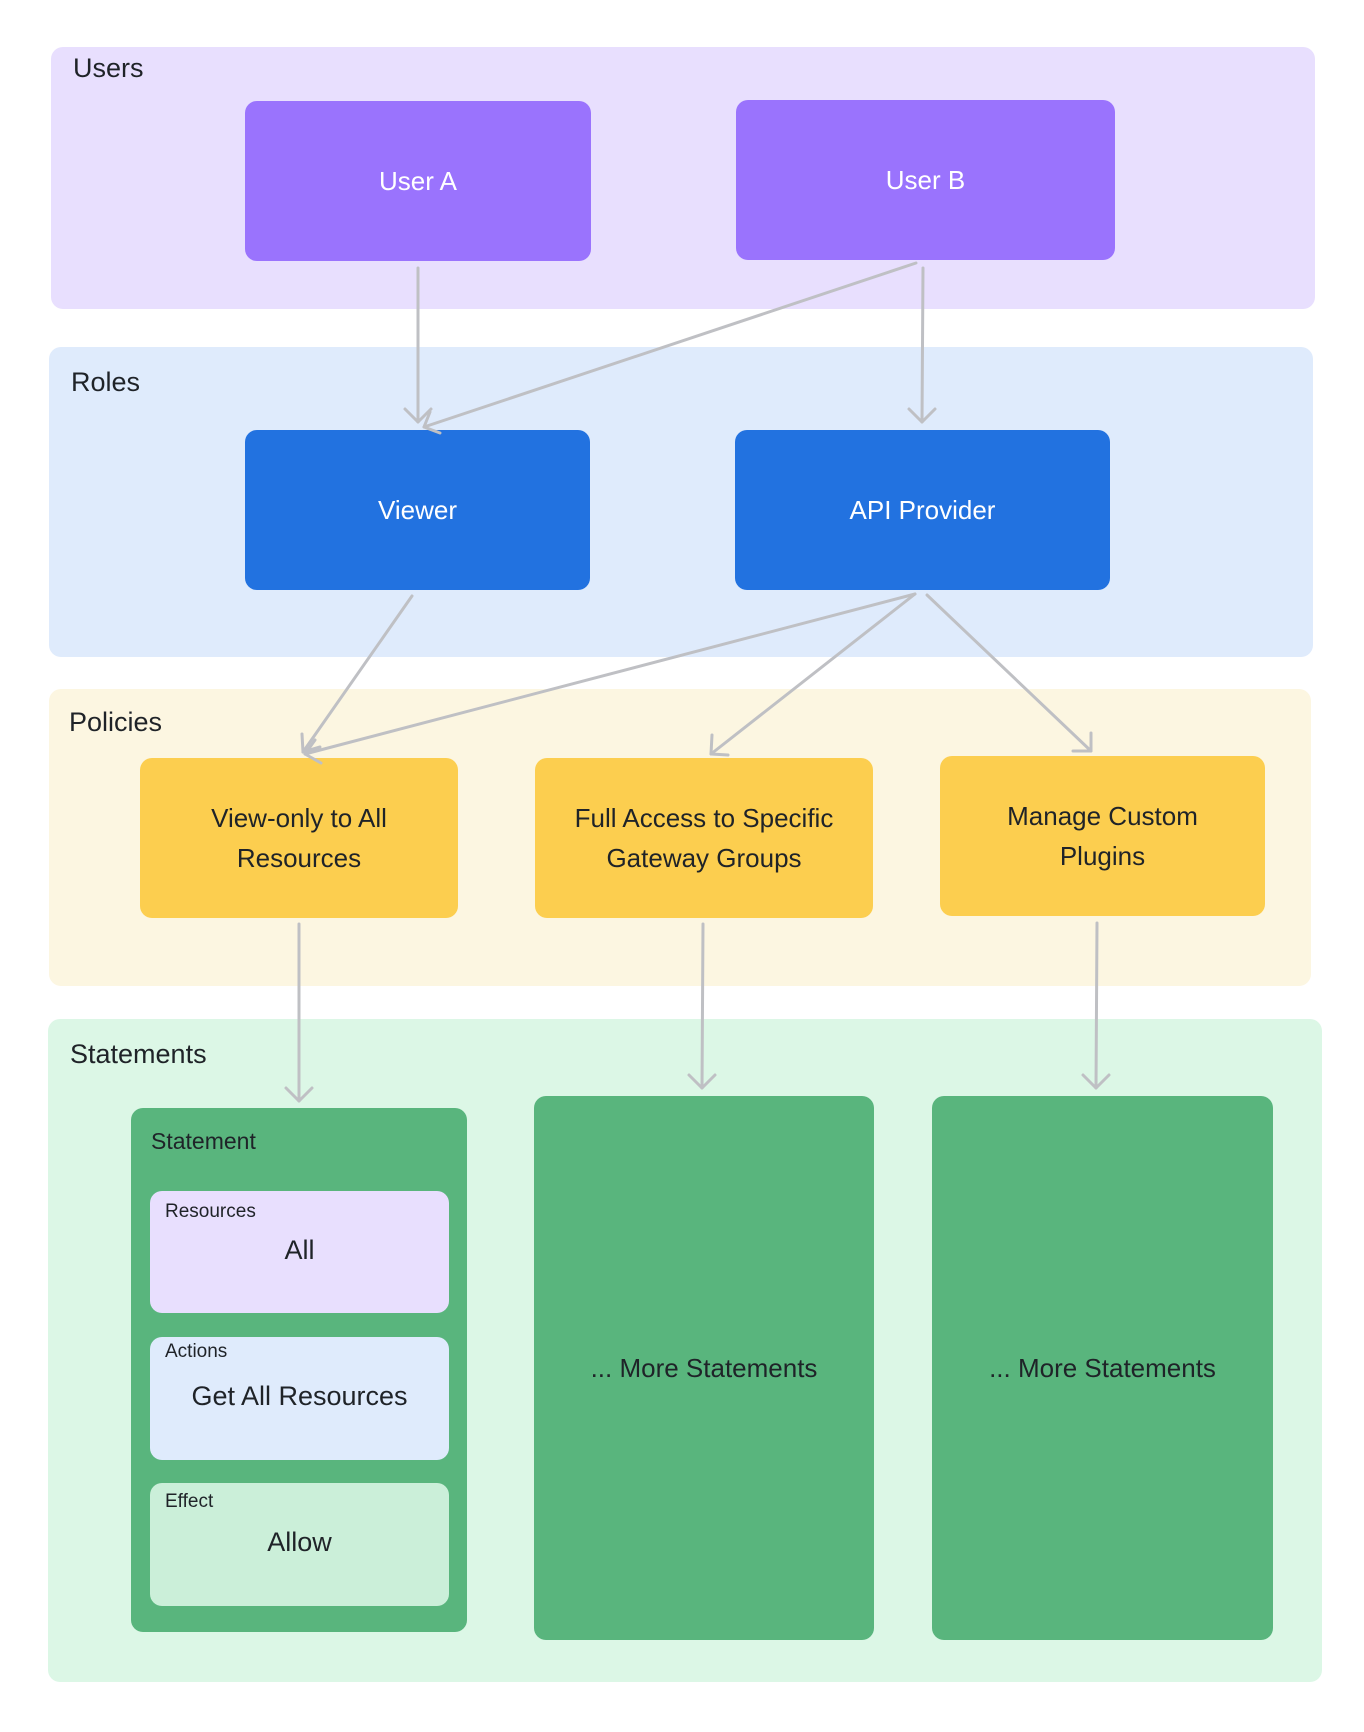 This screenshot has width=1364, height=1732. I want to click on effect-field: Effect Allow, so click(299, 1544).